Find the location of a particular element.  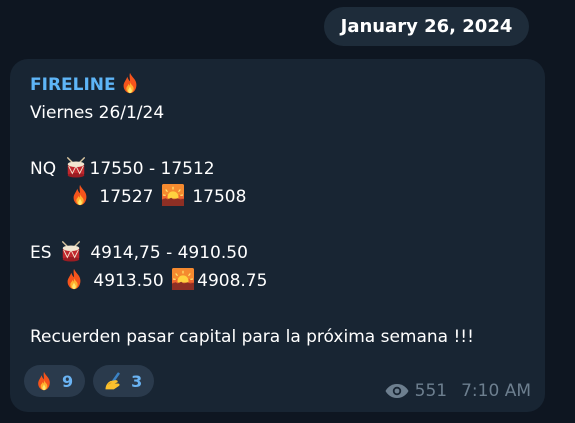

nq-range: 17550 - 17512 is located at coordinates (152, 169).